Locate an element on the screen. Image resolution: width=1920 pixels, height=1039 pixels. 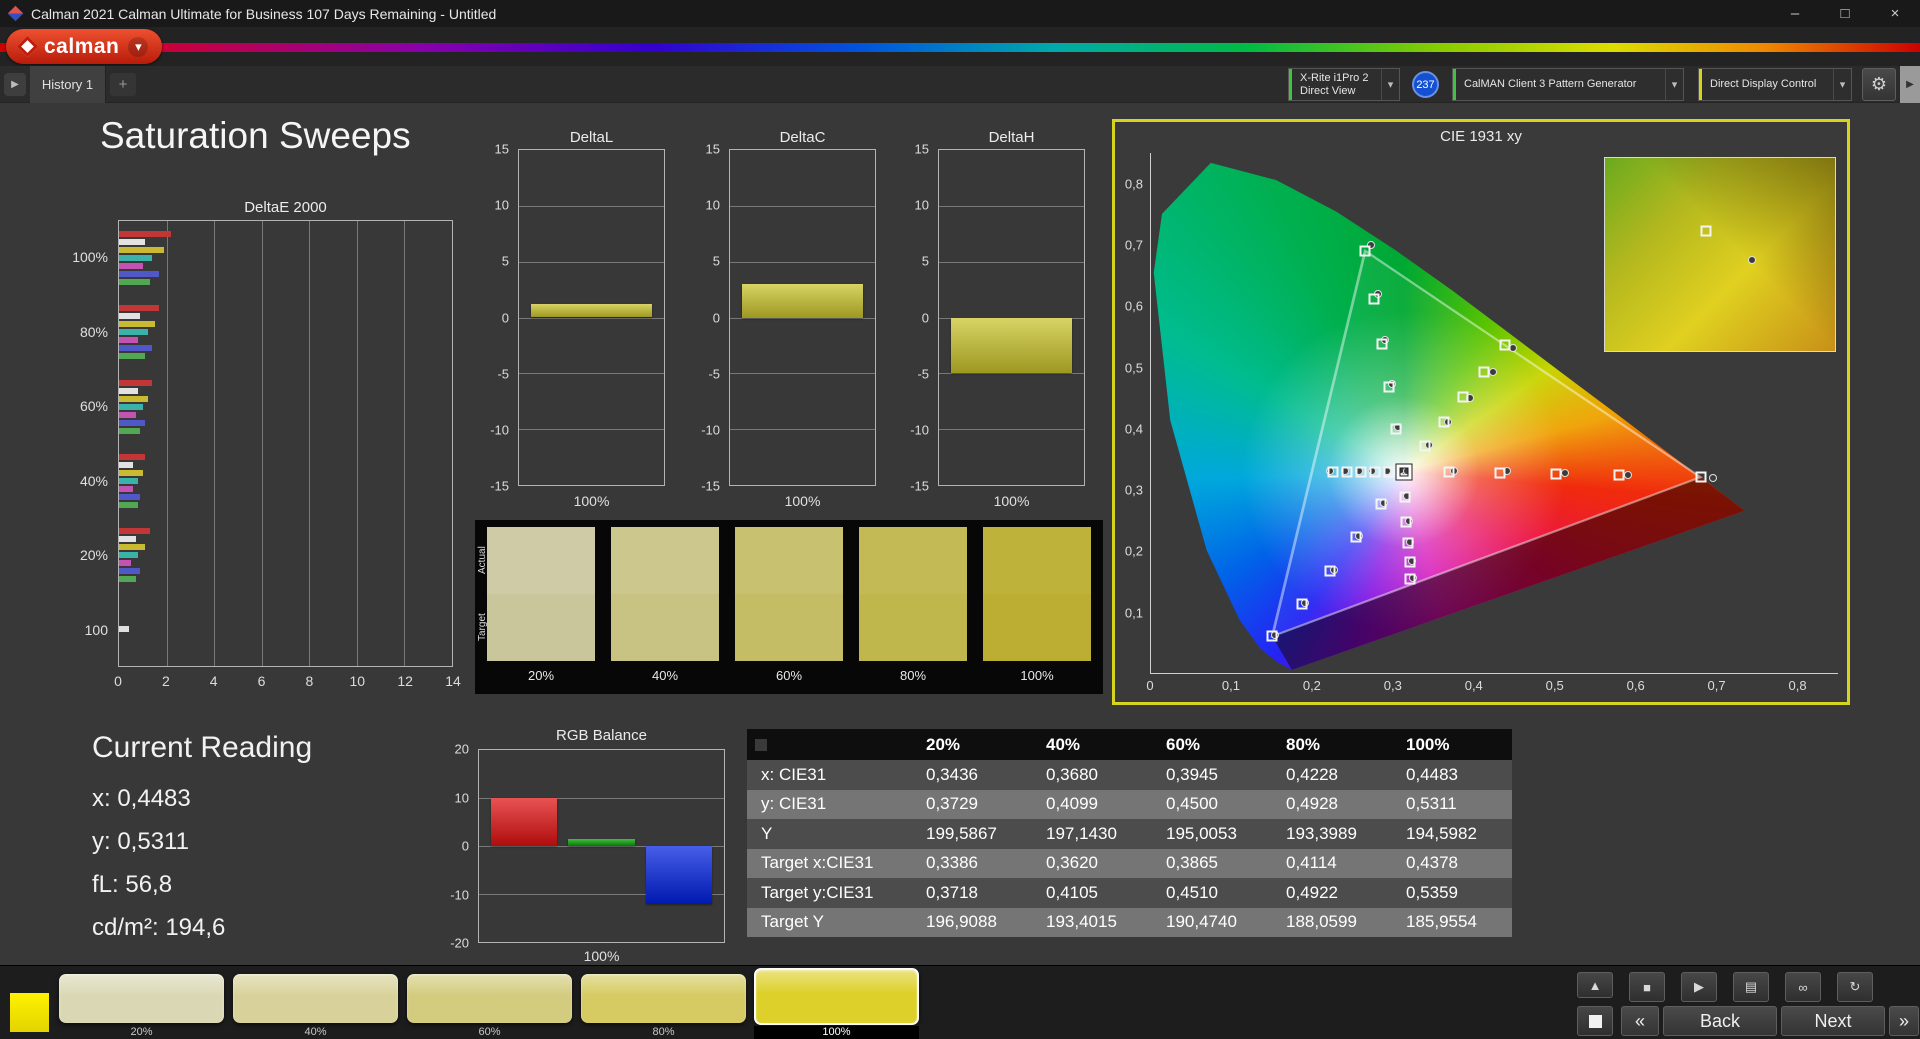
play-icon: ▶ is located at coordinates (1699, 986).